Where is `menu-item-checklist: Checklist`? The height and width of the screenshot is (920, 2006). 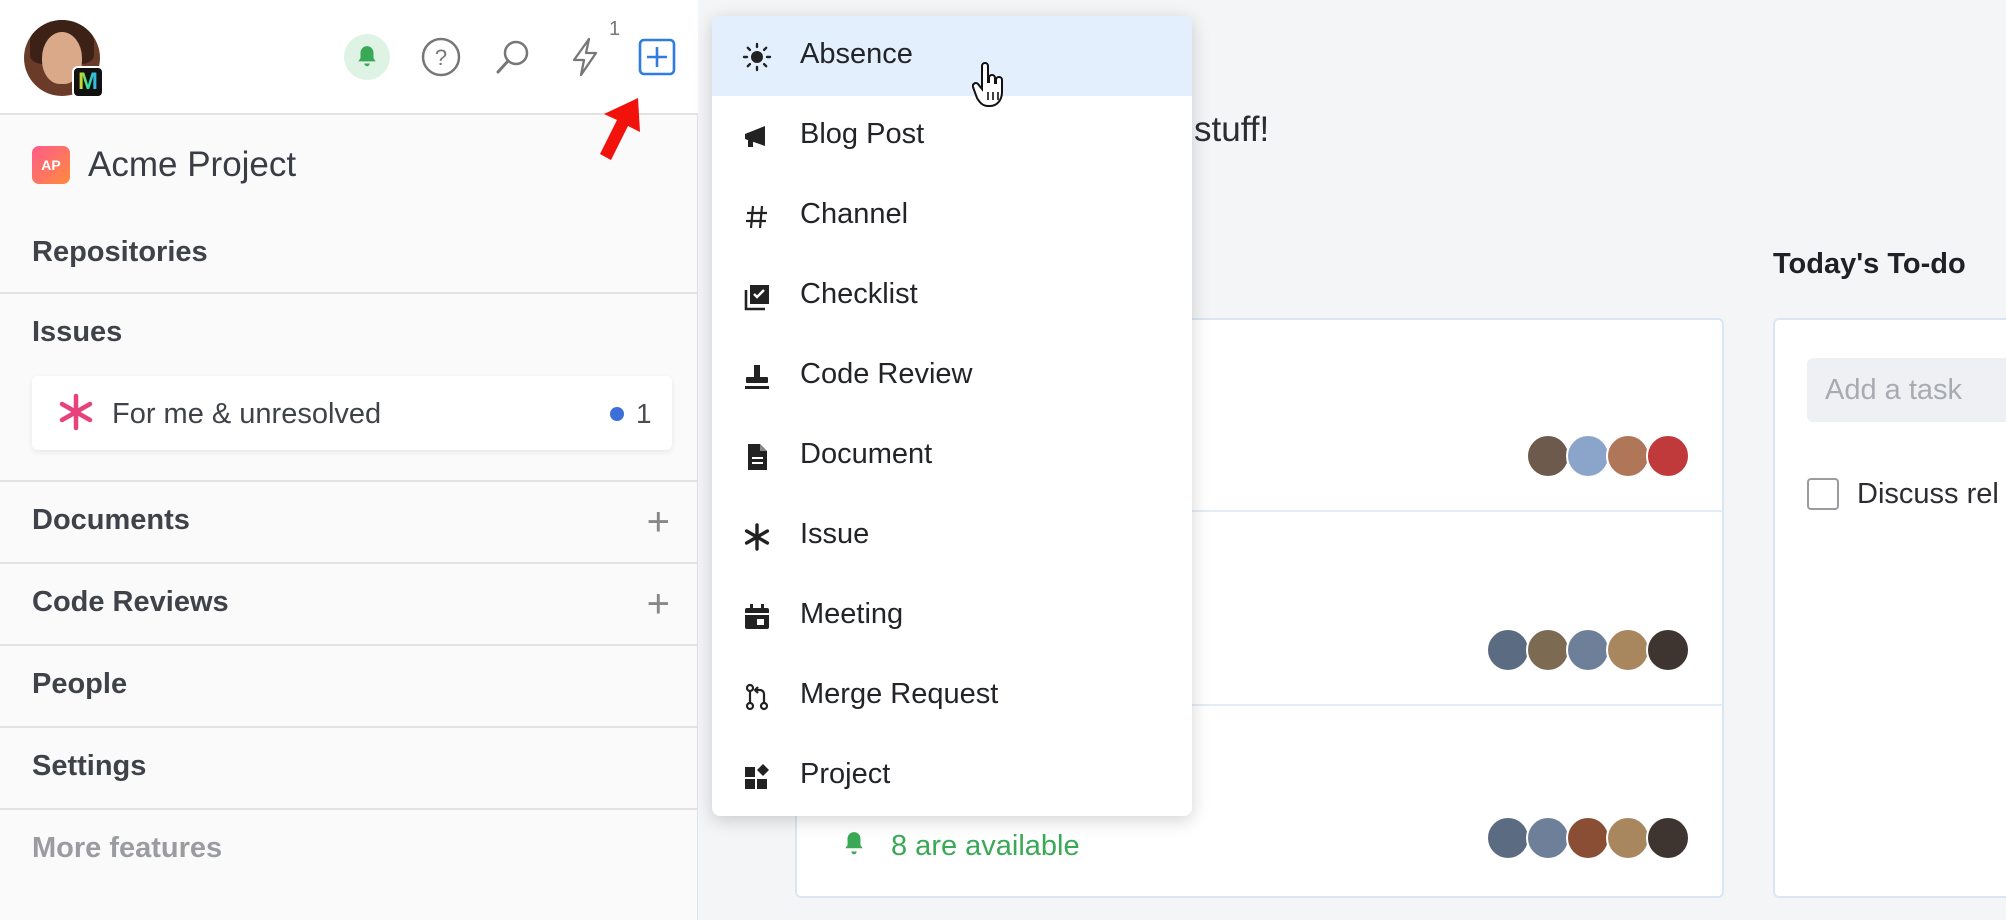 menu-item-checklist: Checklist is located at coordinates (952, 296).